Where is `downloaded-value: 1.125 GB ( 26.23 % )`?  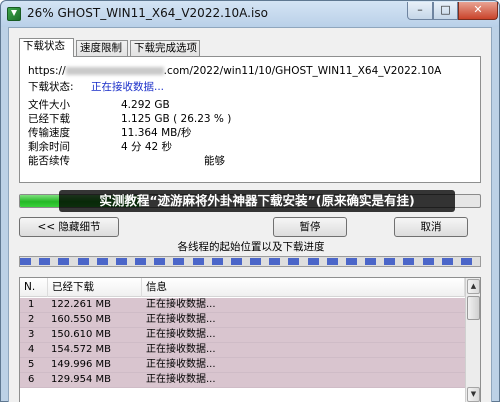 downloaded-value: 1.125 GB ( 26.23 % ) is located at coordinates (176, 119).